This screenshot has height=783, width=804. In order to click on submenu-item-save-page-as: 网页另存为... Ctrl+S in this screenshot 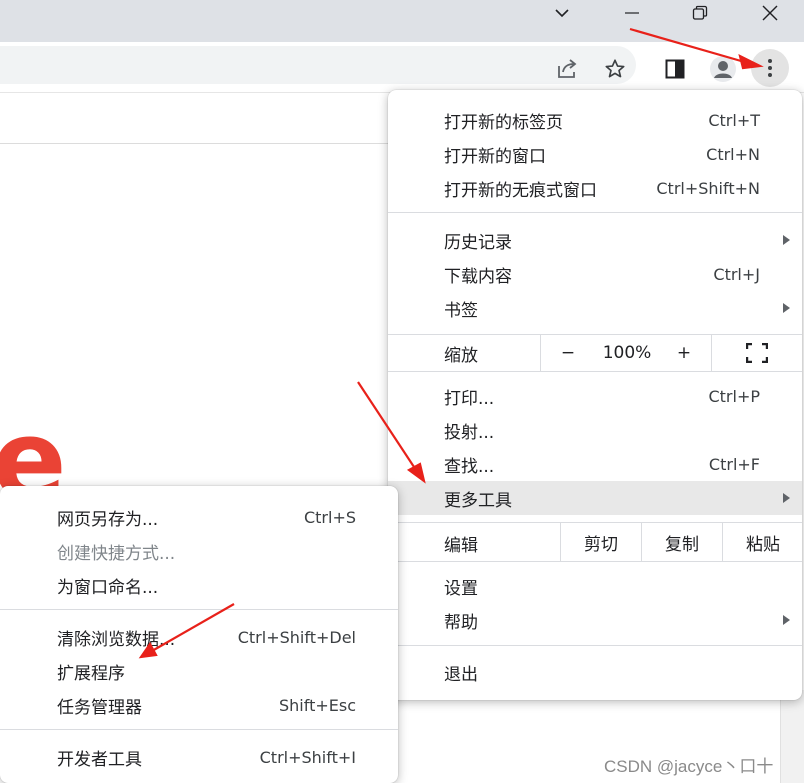, I will do `click(199, 517)`.